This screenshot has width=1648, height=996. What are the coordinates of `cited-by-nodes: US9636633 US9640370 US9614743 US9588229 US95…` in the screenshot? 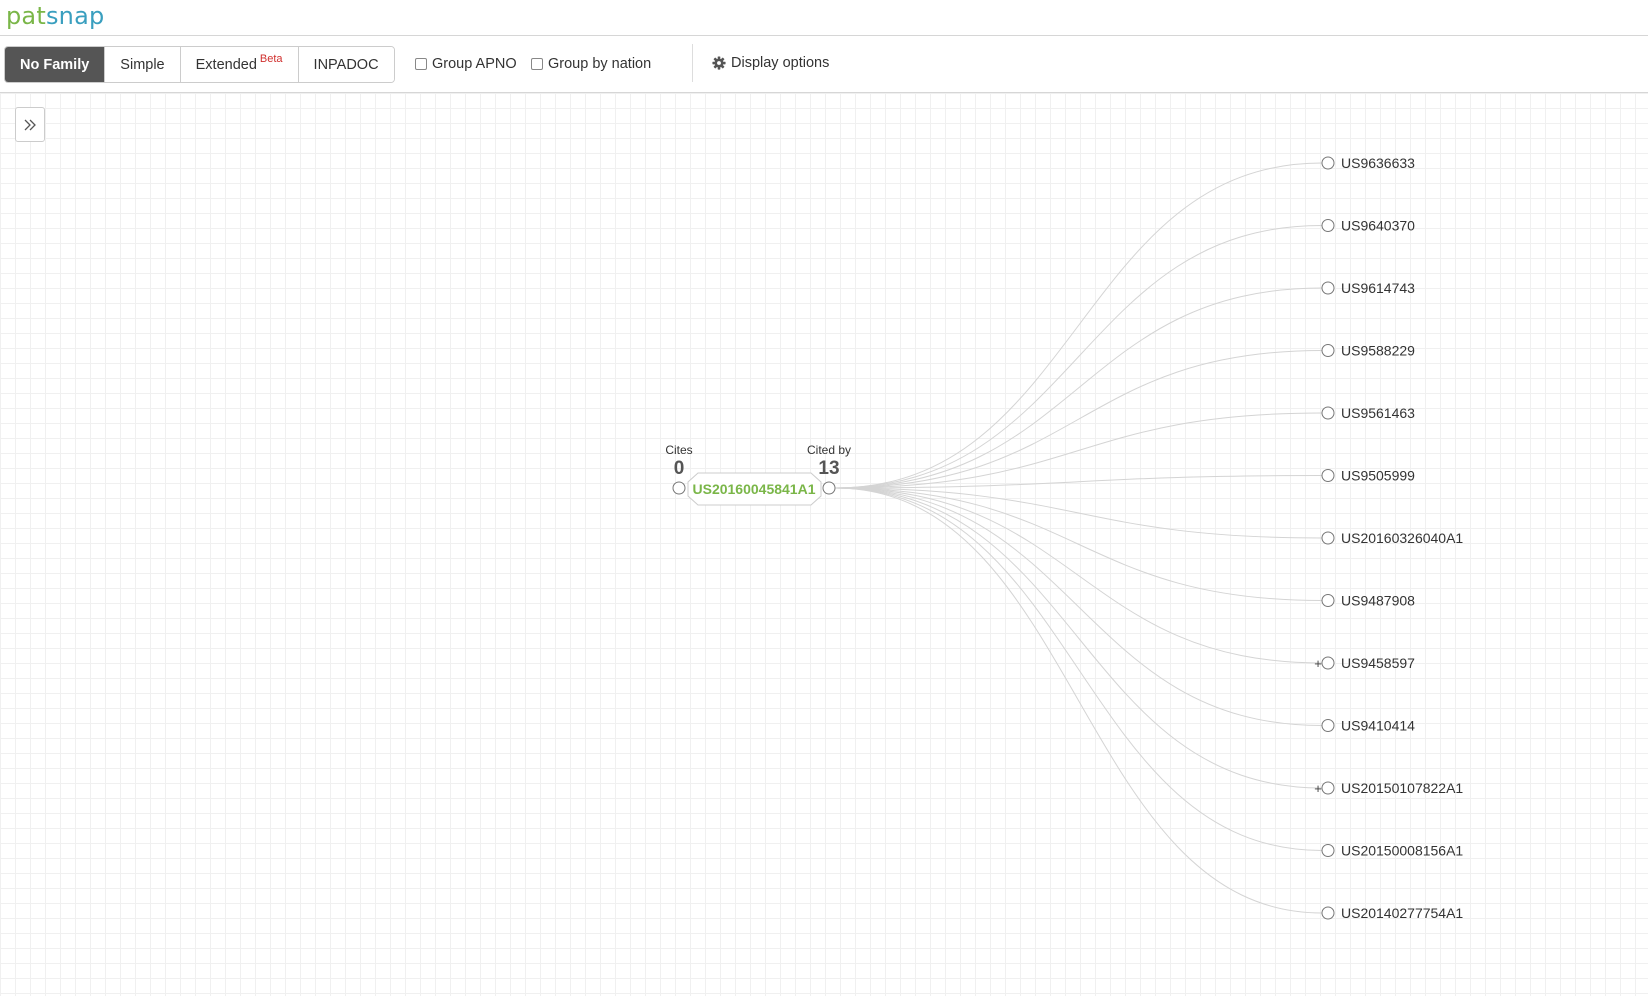 It's located at (1388, 538).